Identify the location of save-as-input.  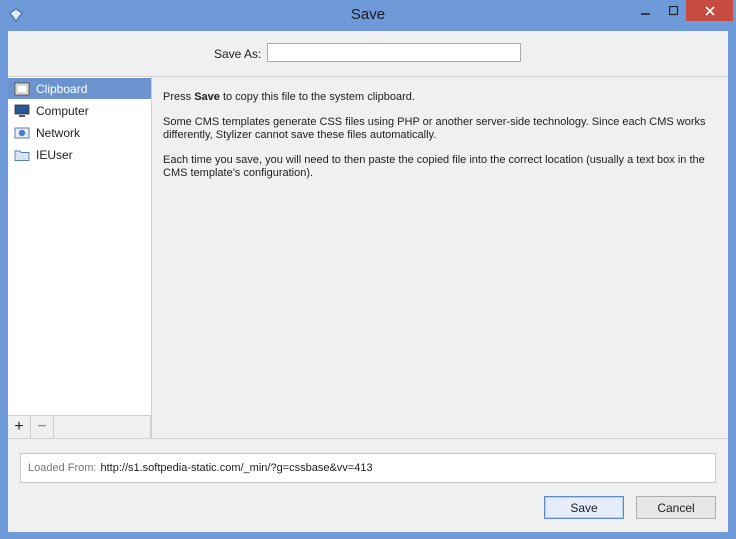
(394, 52).